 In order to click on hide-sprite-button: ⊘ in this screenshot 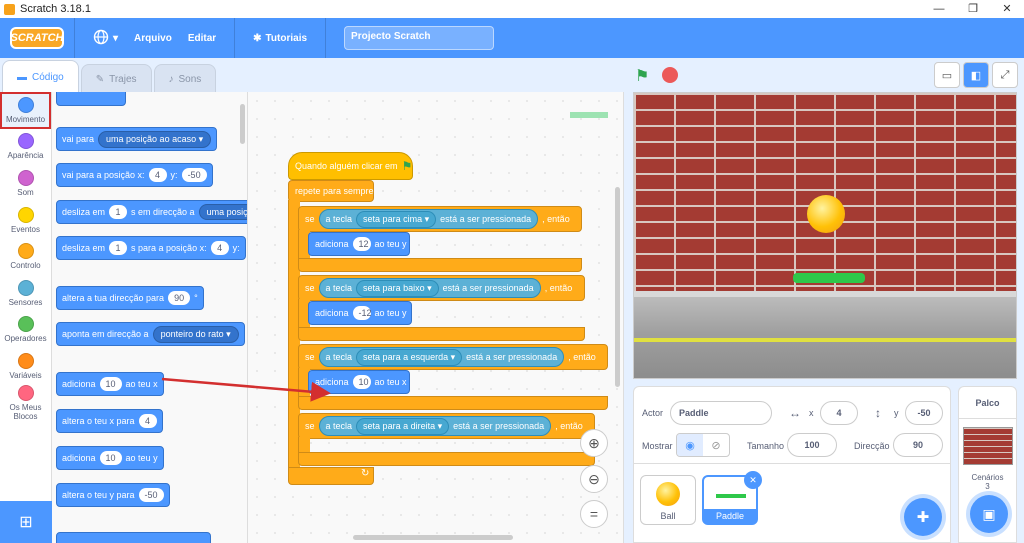, I will do `click(716, 445)`.